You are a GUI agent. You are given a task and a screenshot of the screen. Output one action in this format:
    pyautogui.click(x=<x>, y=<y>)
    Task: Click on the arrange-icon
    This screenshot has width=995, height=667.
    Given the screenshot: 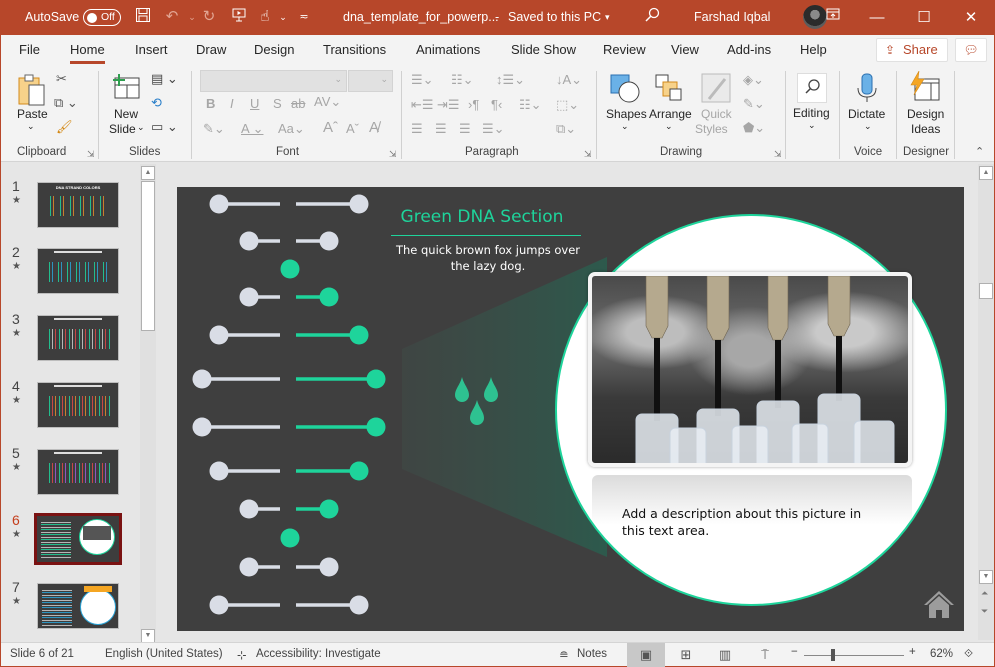 What is the action you would take?
    pyautogui.click(x=669, y=89)
    